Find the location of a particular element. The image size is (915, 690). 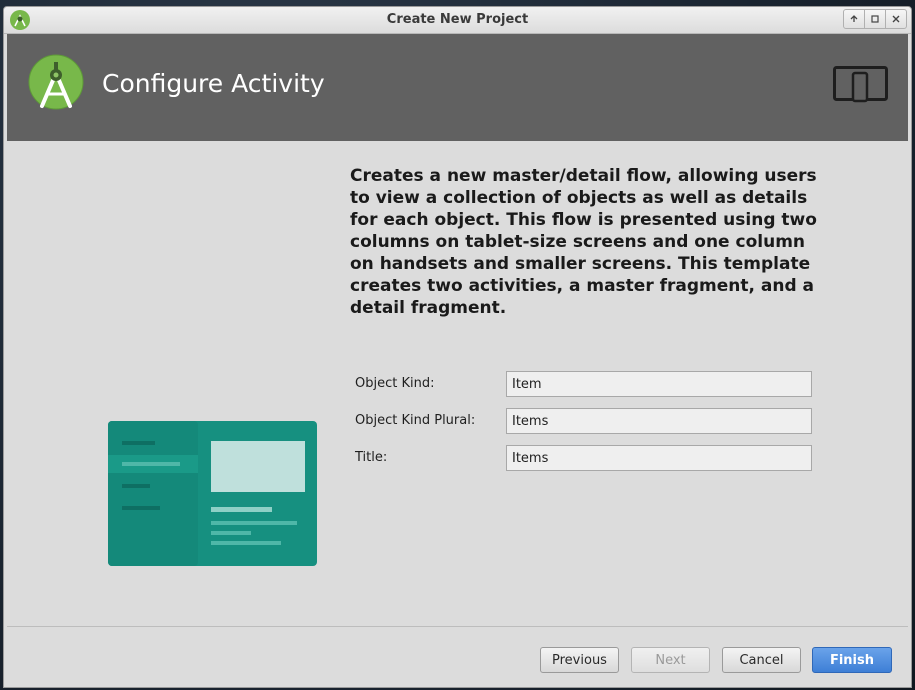

close-button is located at coordinates (896, 19).